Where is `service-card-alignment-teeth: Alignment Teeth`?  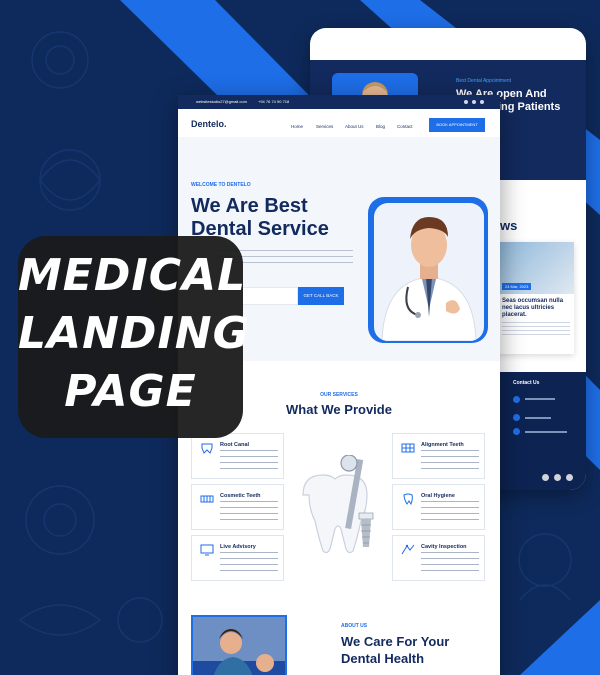 service-card-alignment-teeth: Alignment Teeth is located at coordinates (438, 456).